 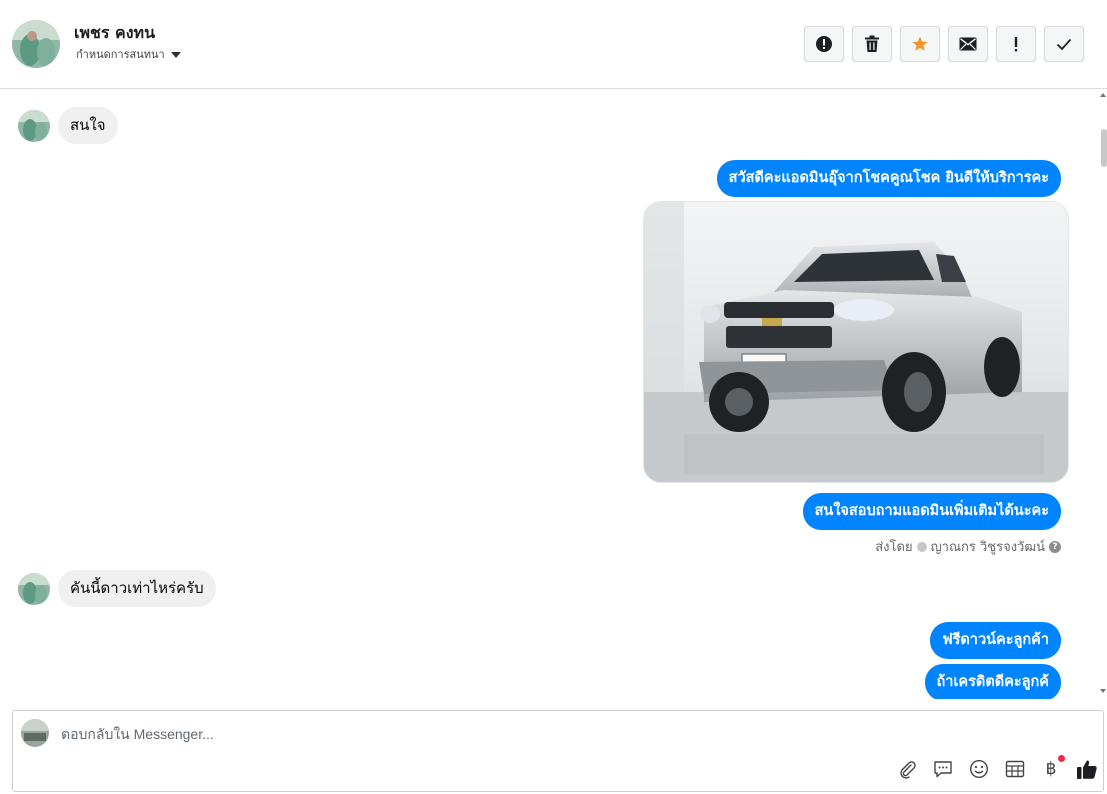 I want to click on page-avatar, so click(x=35, y=733).